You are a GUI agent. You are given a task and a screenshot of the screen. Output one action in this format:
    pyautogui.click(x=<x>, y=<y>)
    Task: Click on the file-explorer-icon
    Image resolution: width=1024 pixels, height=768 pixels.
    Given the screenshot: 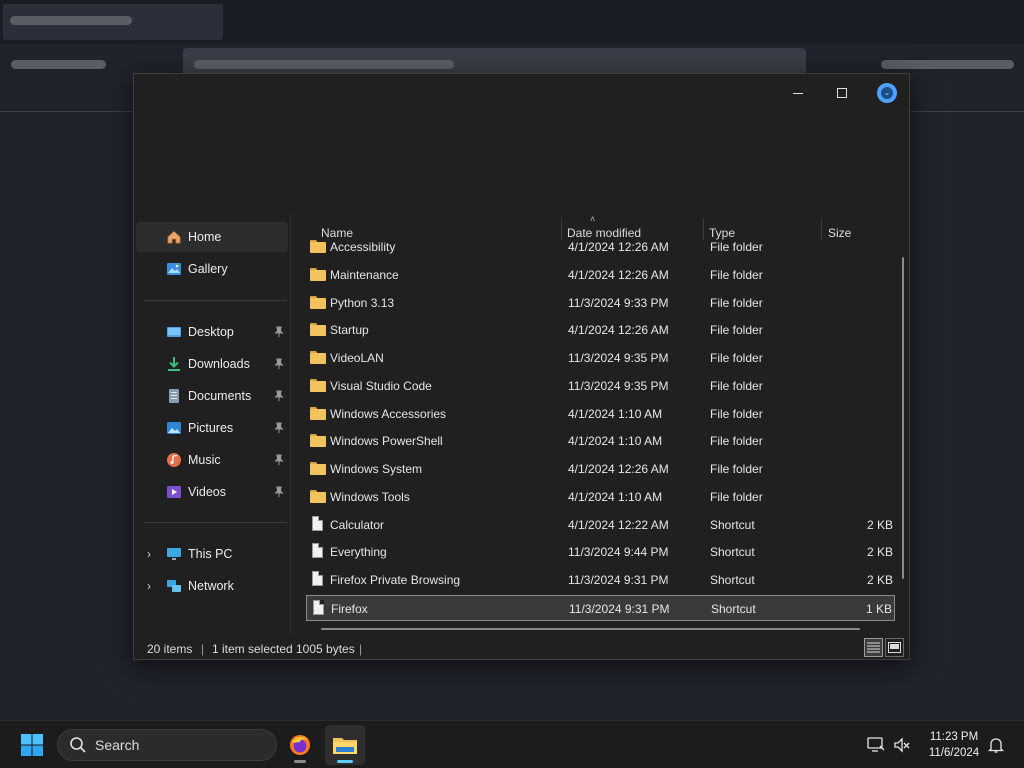 What is the action you would take?
    pyautogui.click(x=345, y=746)
    